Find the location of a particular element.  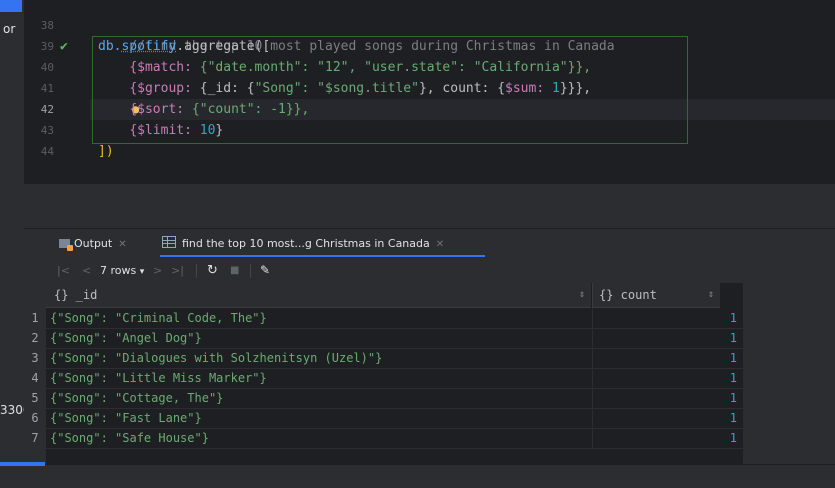

first-page-icon: |< is located at coordinates (63, 270).